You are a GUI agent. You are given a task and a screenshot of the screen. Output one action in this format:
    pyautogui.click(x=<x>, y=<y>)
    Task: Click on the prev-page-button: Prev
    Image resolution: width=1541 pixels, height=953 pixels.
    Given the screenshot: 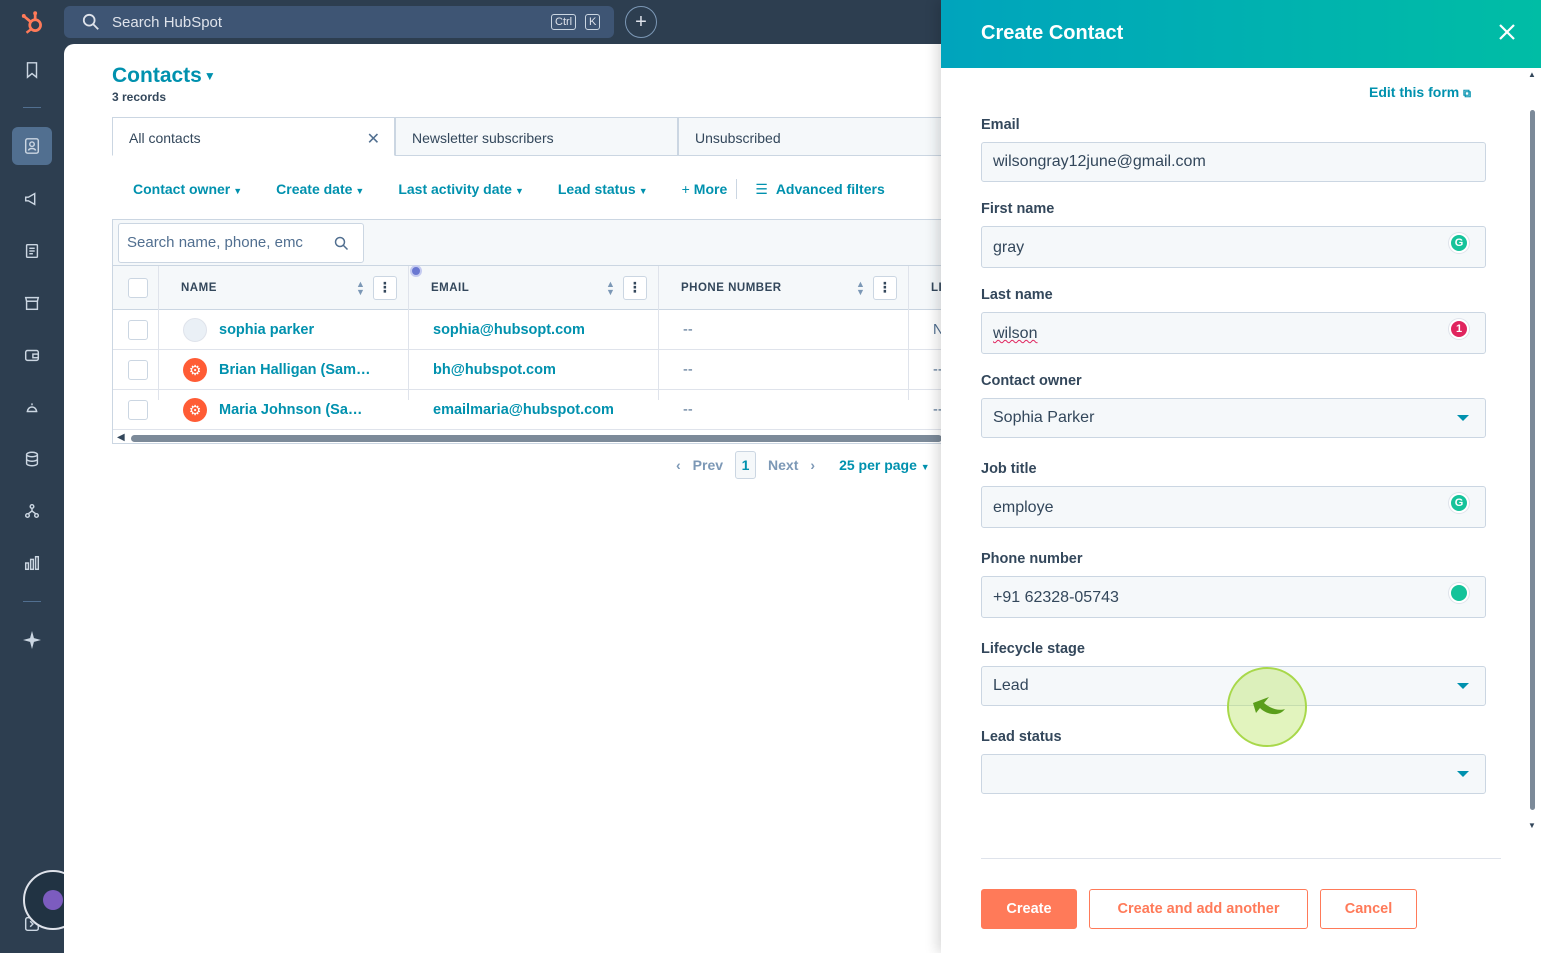 What is the action you would take?
    pyautogui.click(x=708, y=465)
    